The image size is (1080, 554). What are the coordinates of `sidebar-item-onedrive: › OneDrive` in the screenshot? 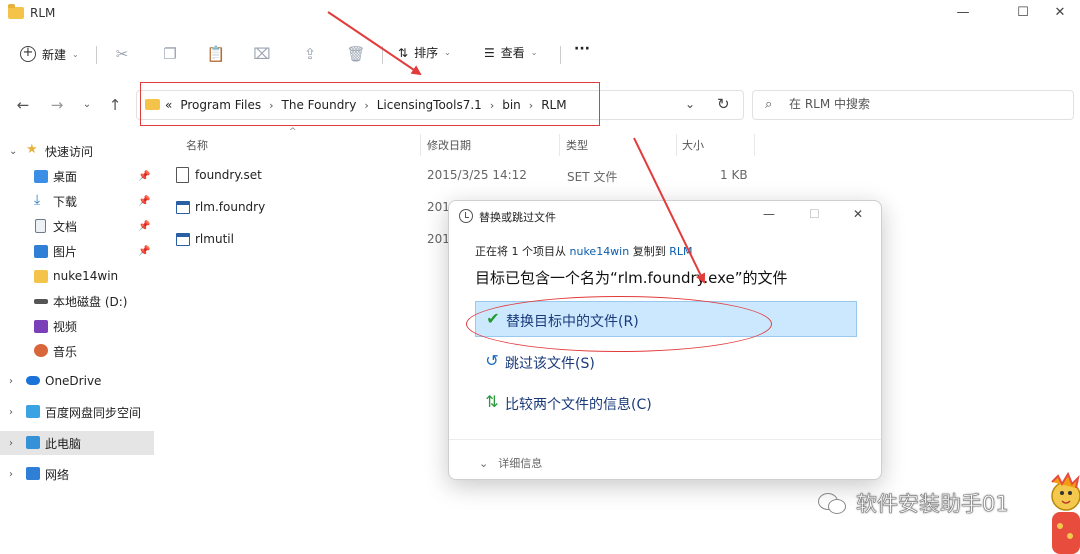 It's located at (77, 381).